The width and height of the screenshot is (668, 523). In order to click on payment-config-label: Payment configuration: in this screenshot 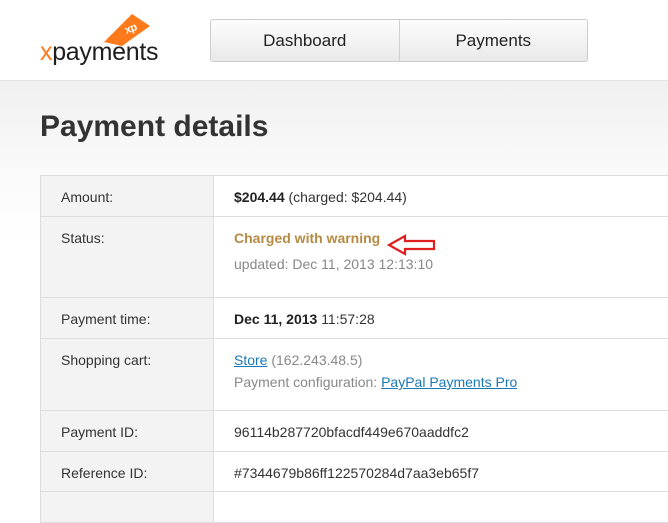, I will do `click(306, 382)`.